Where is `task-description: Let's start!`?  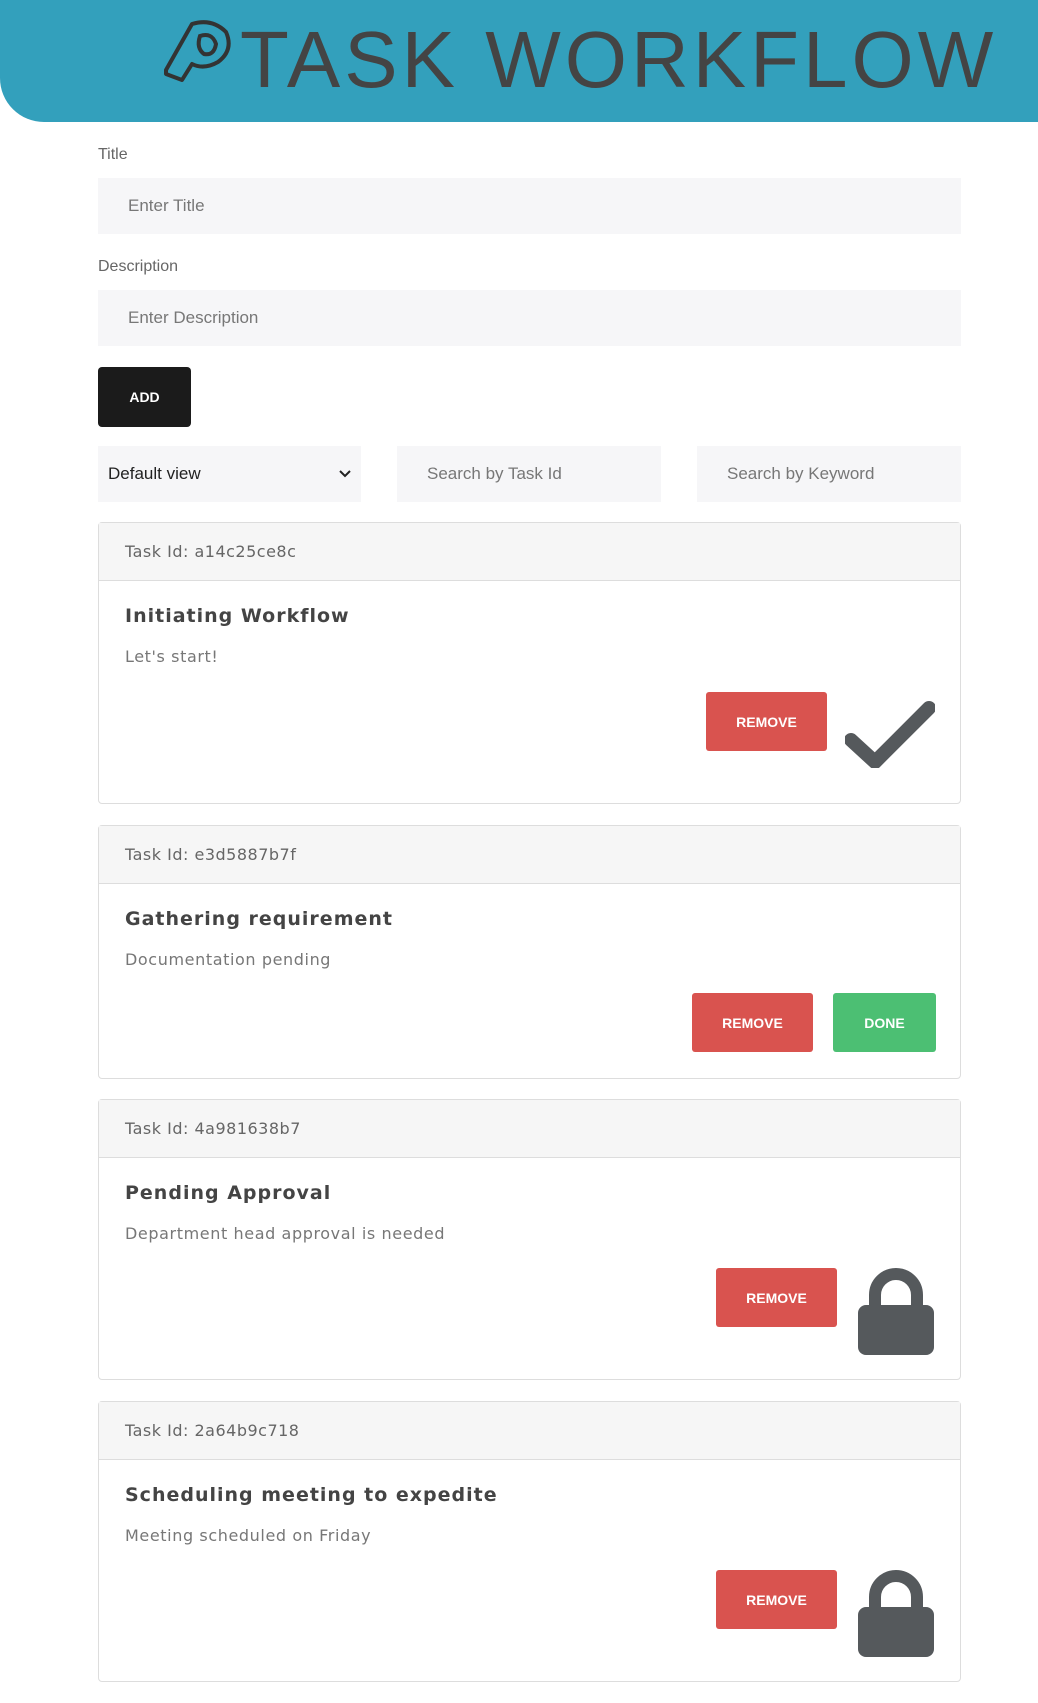 task-description: Let's start! is located at coordinates (172, 656).